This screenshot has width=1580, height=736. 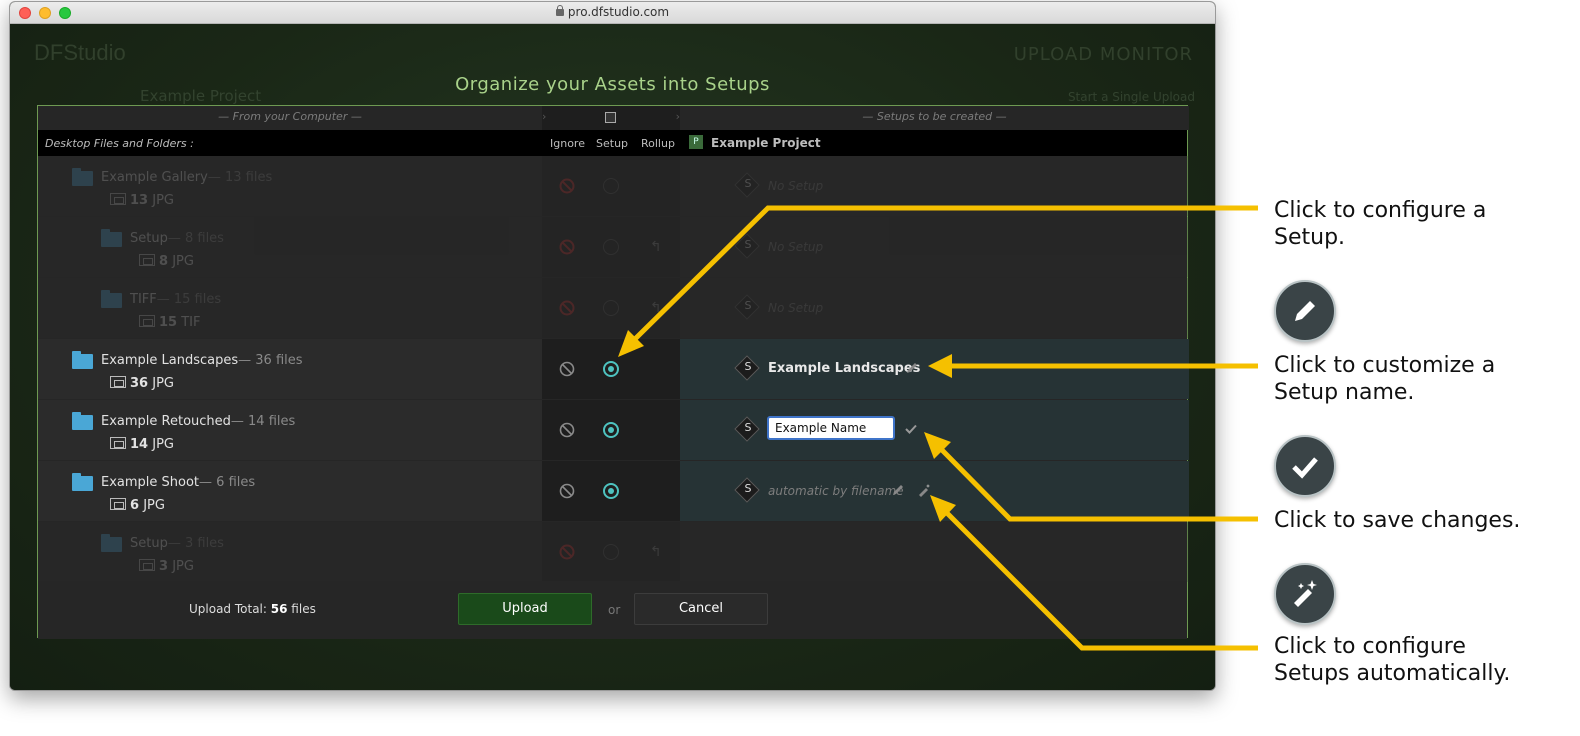 I want to click on annotation-customize: Click to customize a Setup name., so click(x=1385, y=379).